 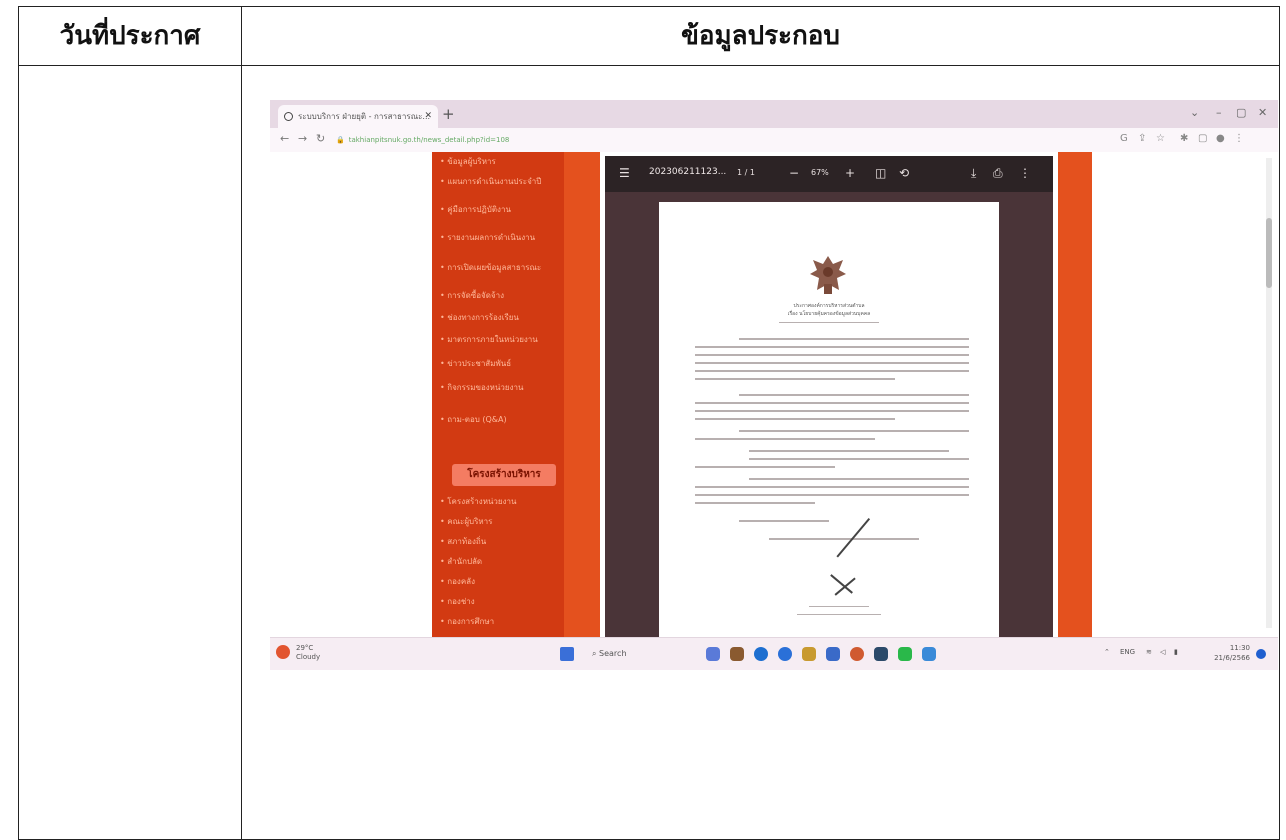 I want to click on column-divider, so click(x=241, y=423).